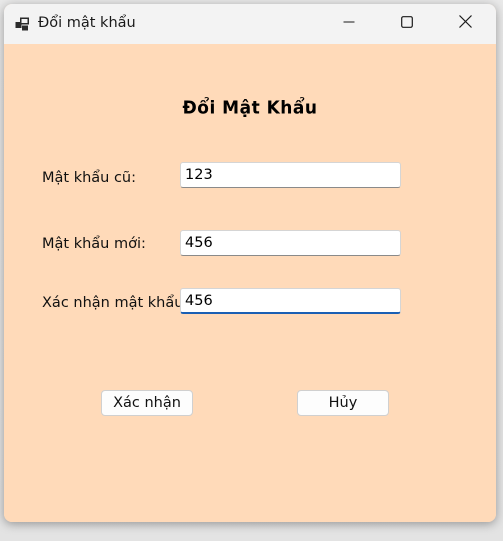 The image size is (503, 541). Describe the element at coordinates (290, 301) in the screenshot. I see `confirm-password-field` at that location.